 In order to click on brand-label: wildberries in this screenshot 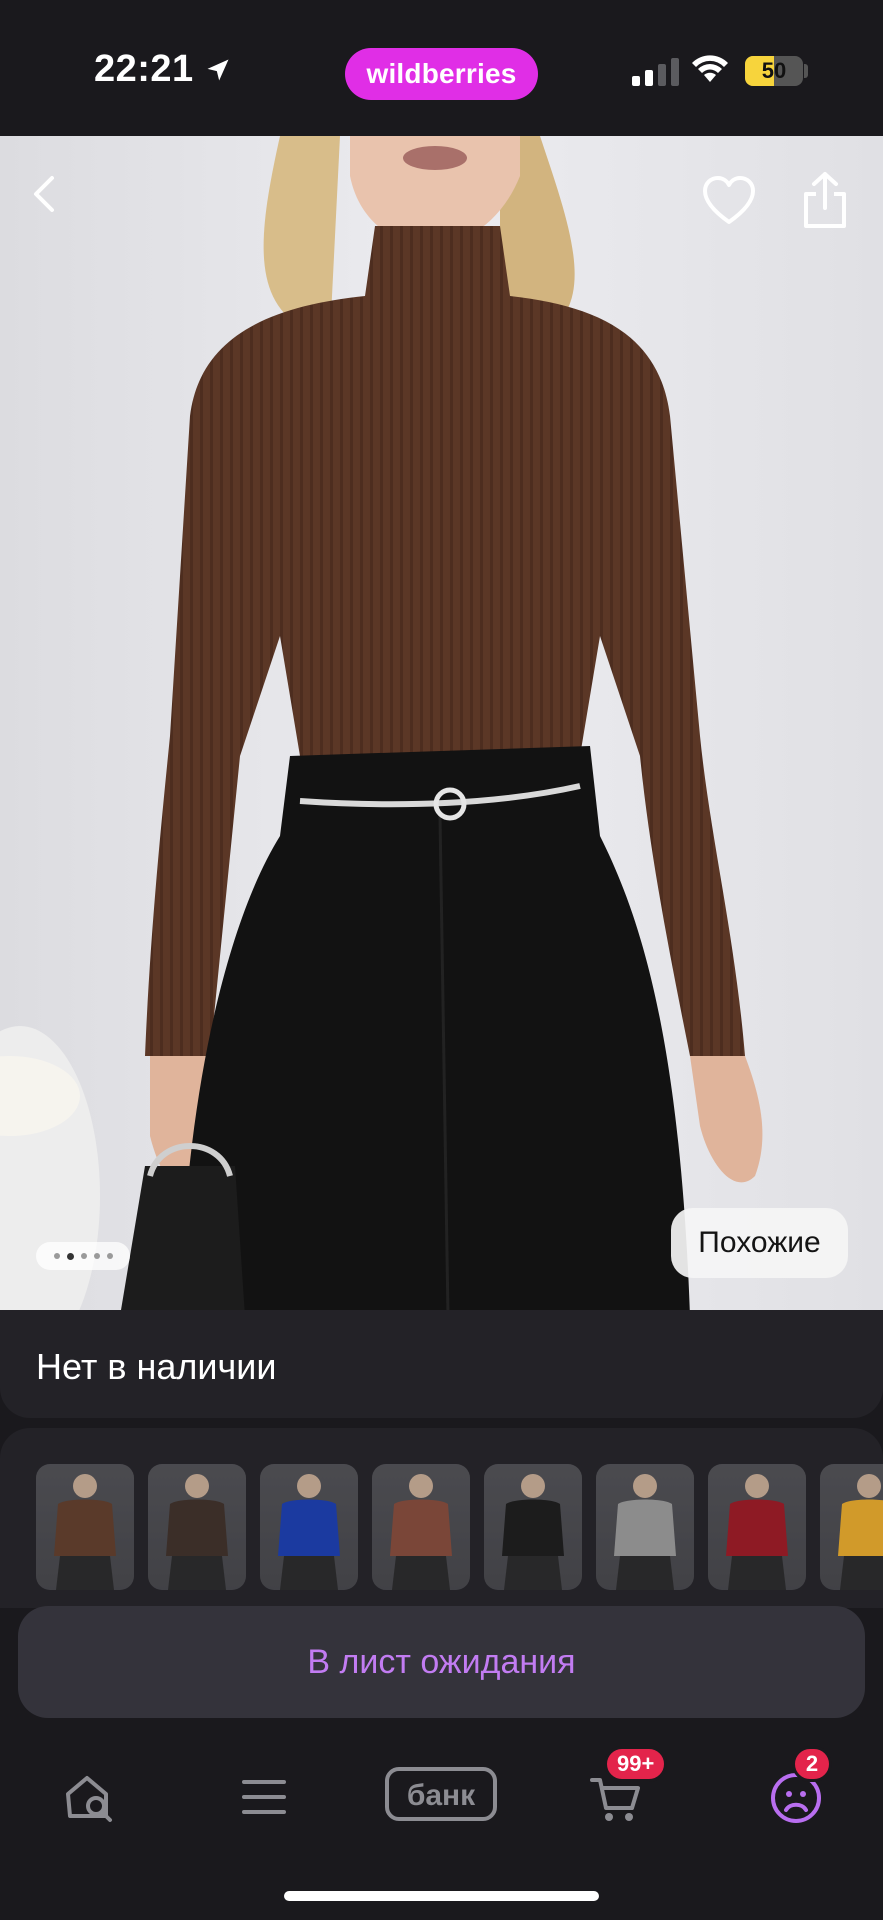, I will do `click(441, 73)`.